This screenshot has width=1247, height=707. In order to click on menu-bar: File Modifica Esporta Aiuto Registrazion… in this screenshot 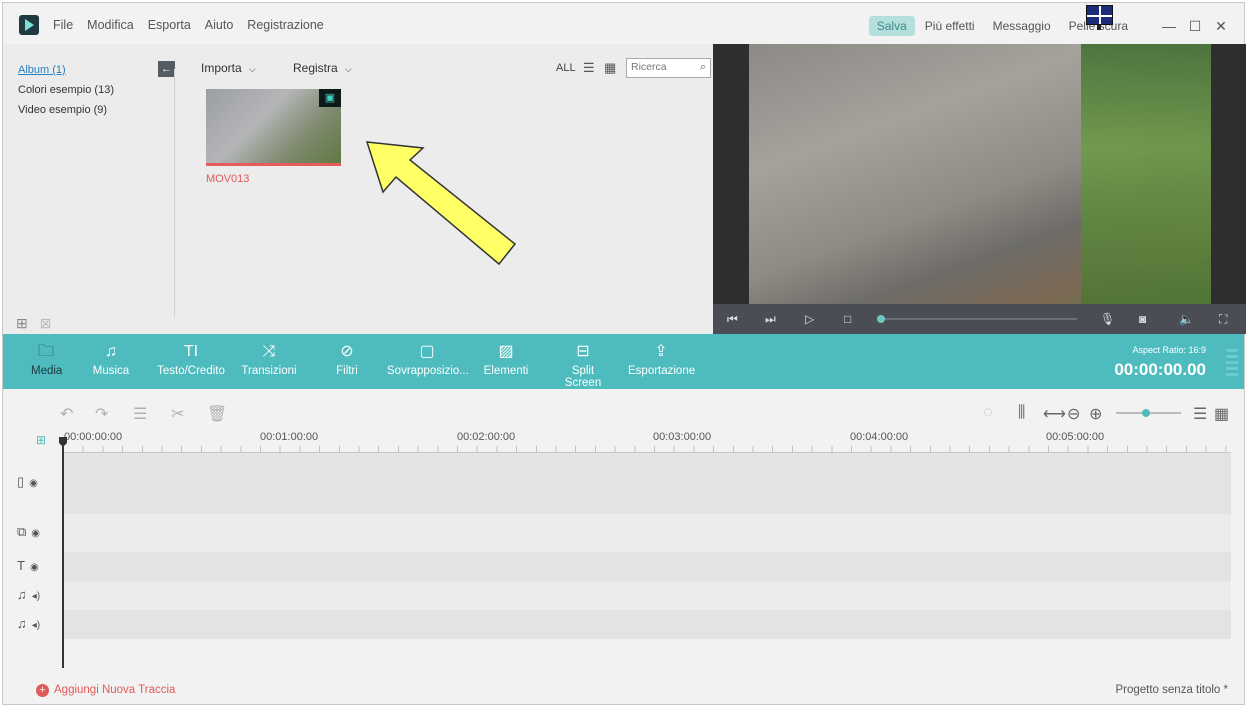, I will do `click(188, 25)`.